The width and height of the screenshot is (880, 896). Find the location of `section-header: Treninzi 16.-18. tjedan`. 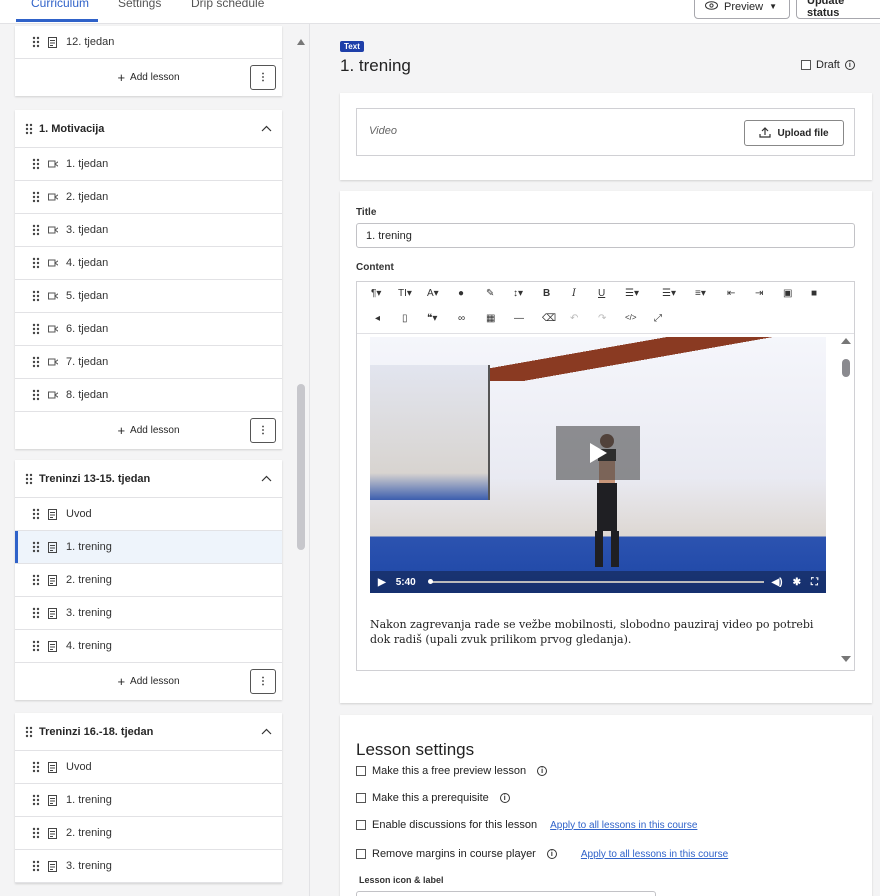

section-header: Treninzi 16.-18. tjedan is located at coordinates (148, 732).